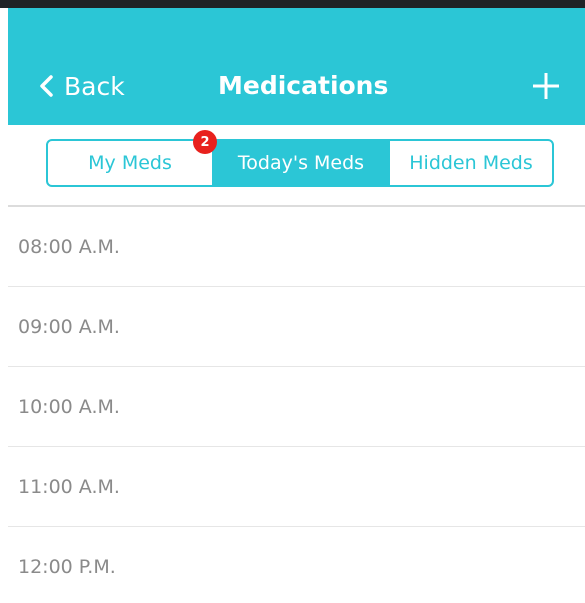  Describe the element at coordinates (69, 246) in the screenshot. I see `time-label: 08:00 A.M.` at that location.